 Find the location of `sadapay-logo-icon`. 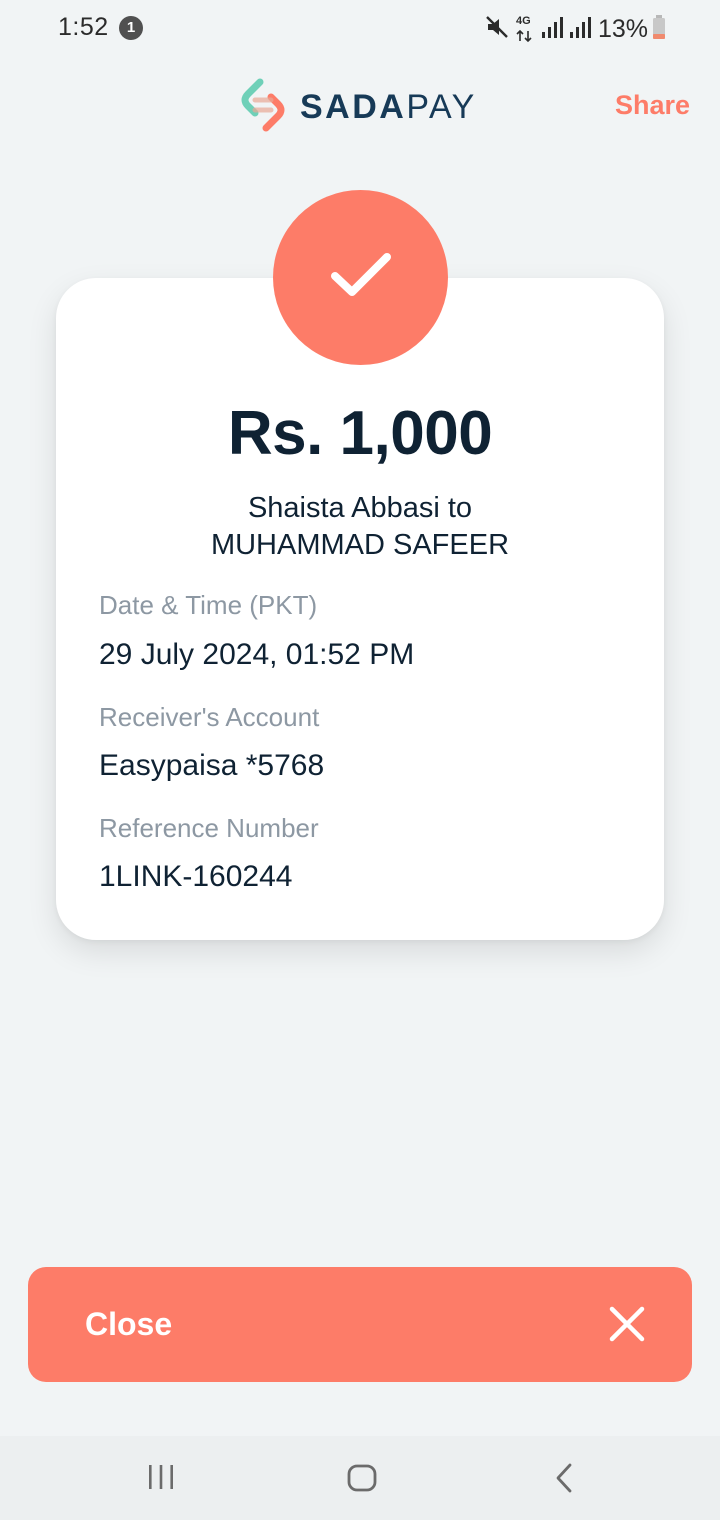

sadapay-logo-icon is located at coordinates (263, 107).